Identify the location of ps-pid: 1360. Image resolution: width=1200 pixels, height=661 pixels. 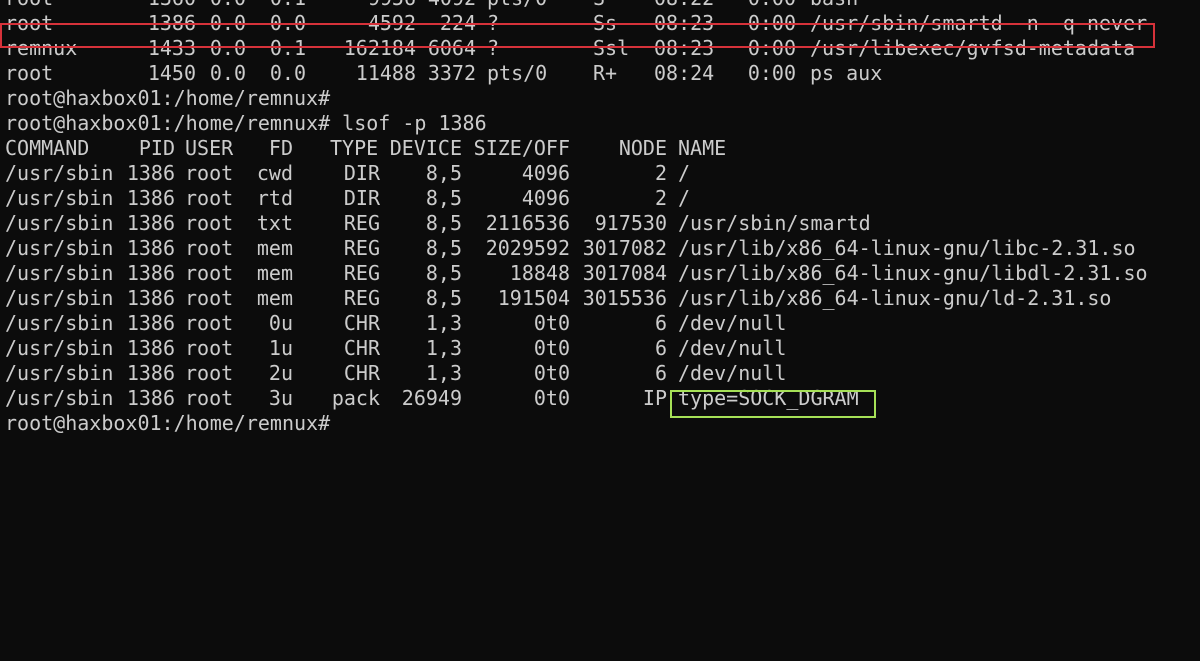
(172, 5).